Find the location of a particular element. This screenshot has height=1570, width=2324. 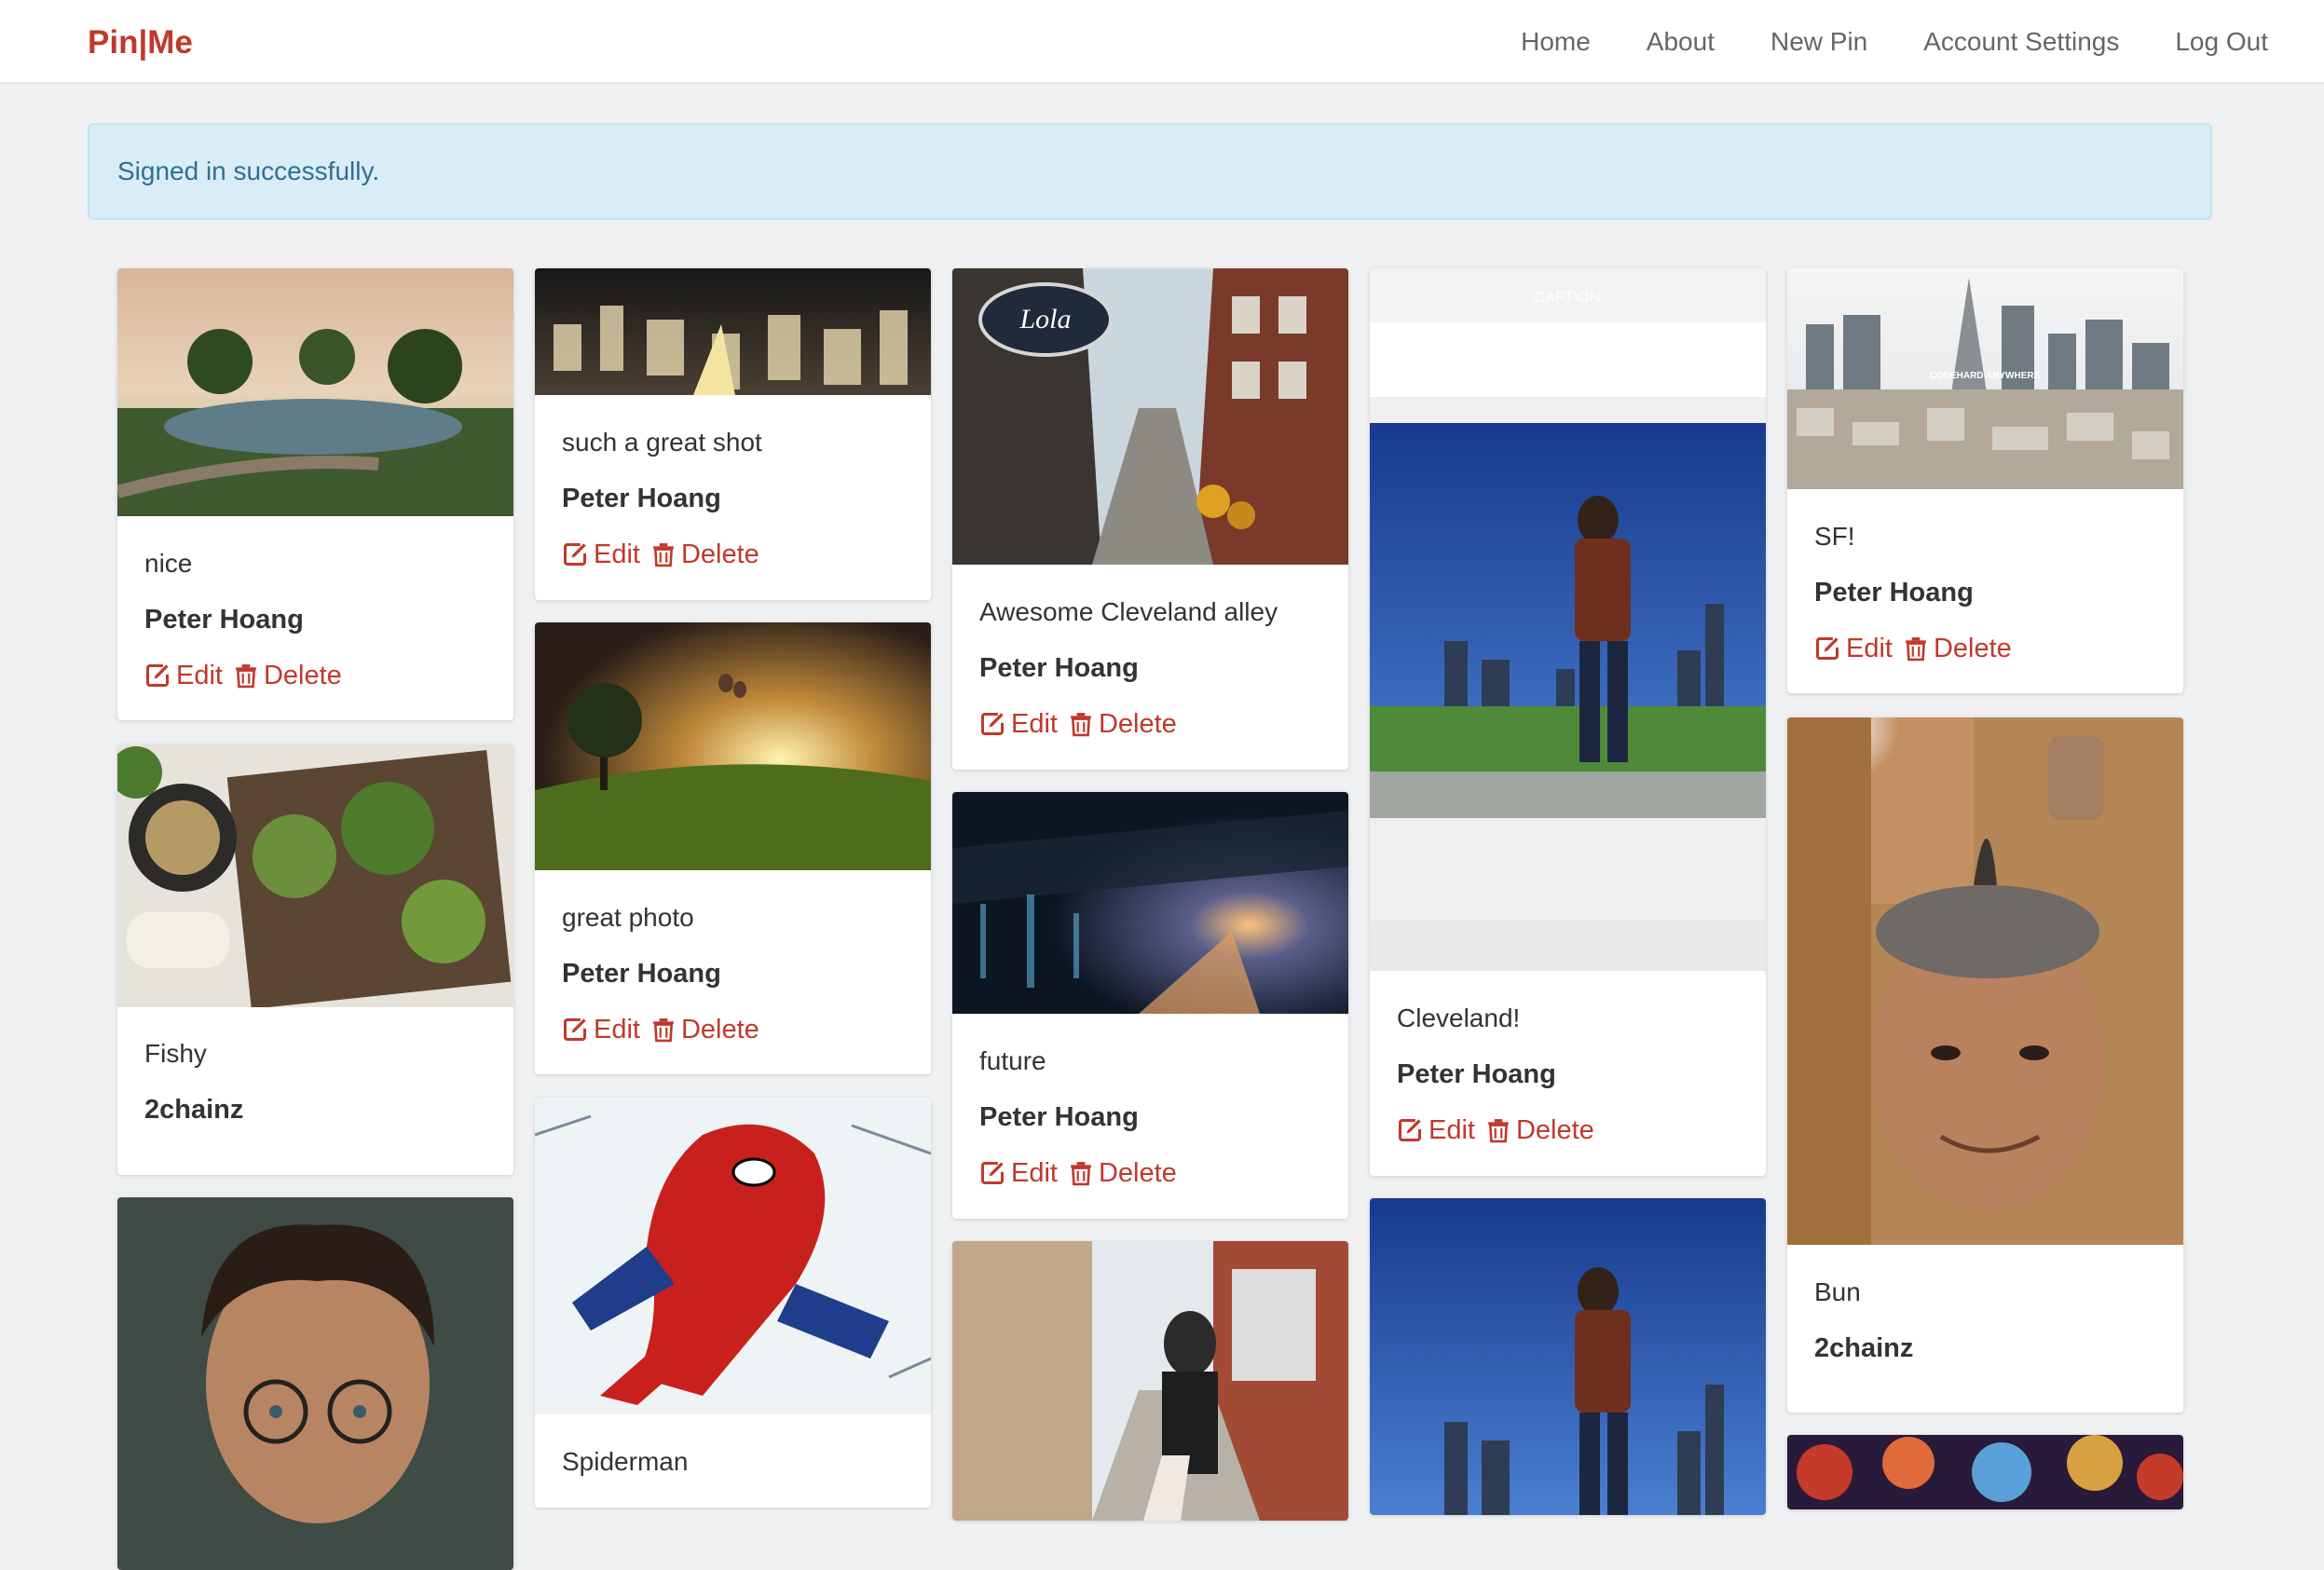

svg-text: Lola is located at coordinates (1044, 319).